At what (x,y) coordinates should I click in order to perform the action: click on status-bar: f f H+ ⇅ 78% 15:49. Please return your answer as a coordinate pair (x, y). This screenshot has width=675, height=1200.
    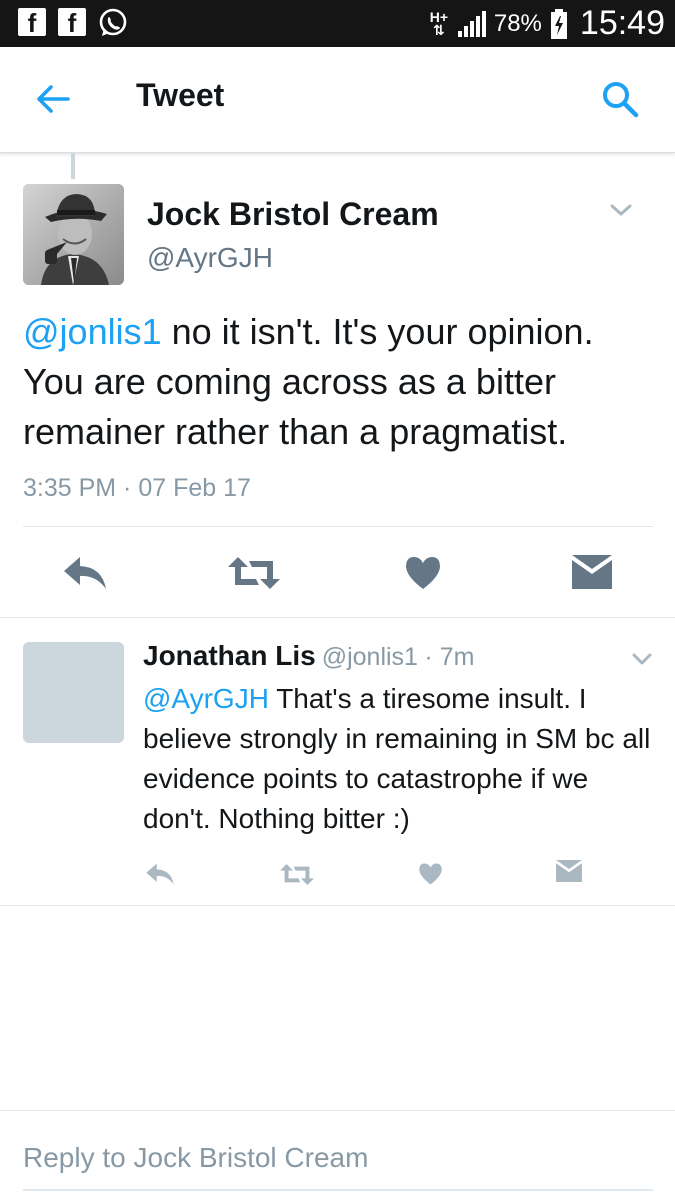
    Looking at the image, I should click on (337, 23).